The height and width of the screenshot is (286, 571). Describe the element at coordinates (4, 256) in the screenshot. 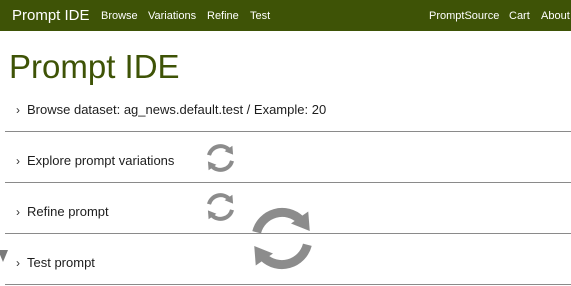

I see `corner-arrow-icon` at that location.